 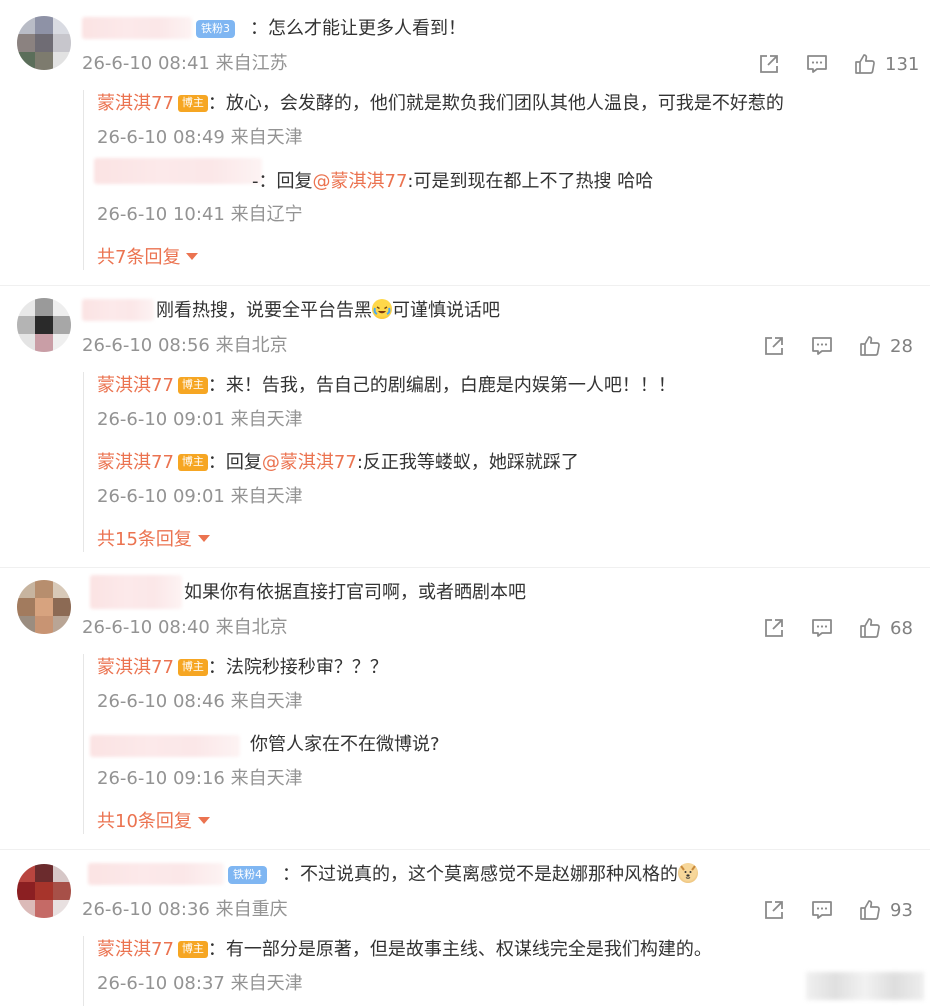 I want to click on reply: 蒙淇淇77 博主 ：回复@蒙淇淇77:反正我等蝼蚁，她踩就踩了, so click(x=338, y=463).